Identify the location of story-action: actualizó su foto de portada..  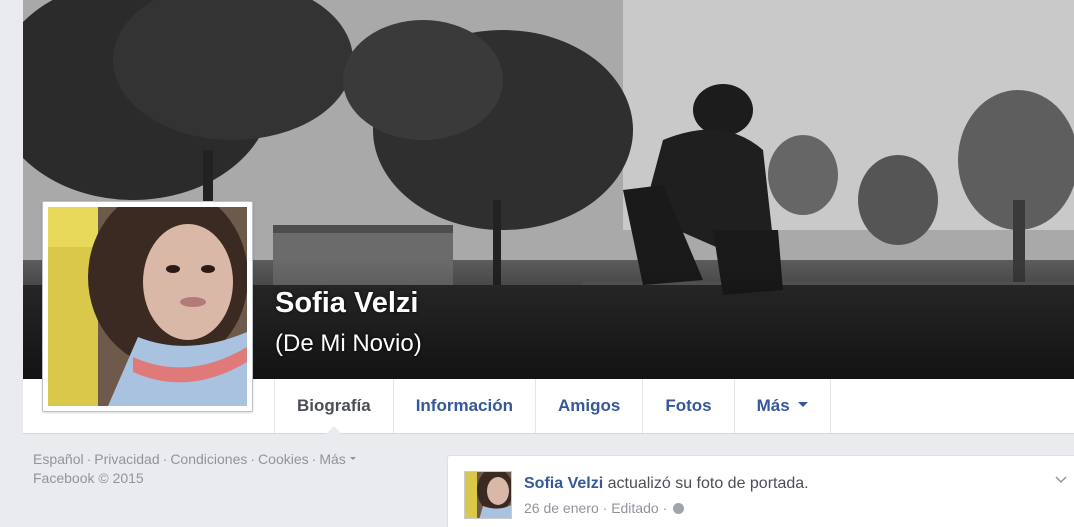
(708, 483).